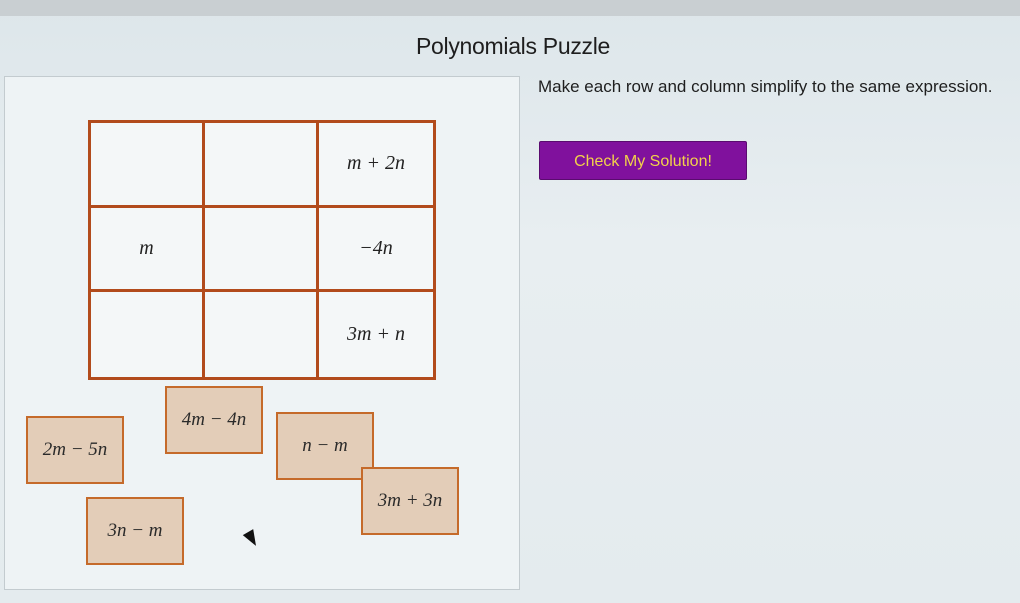  What do you see at coordinates (410, 501) in the screenshot?
I see `draggable-tile: 3m + 3n` at bounding box center [410, 501].